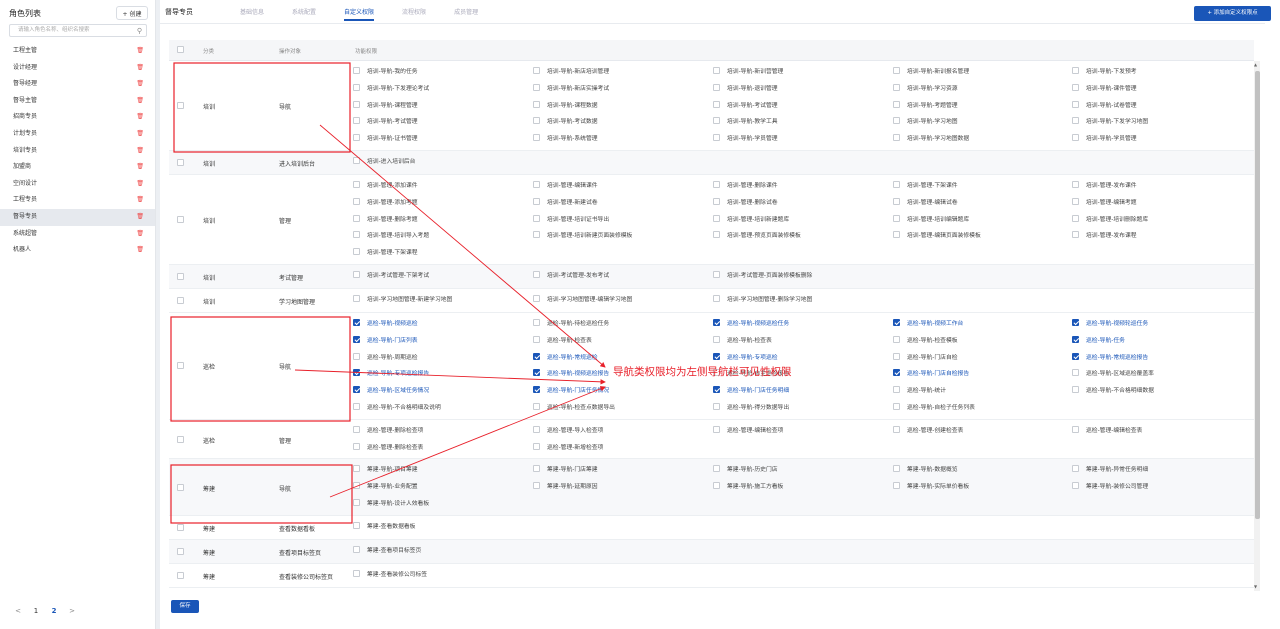  What do you see at coordinates (1107, 429) in the screenshot?
I see `permission-checkbox: 巡检-管理-编辑检查表` at bounding box center [1107, 429].